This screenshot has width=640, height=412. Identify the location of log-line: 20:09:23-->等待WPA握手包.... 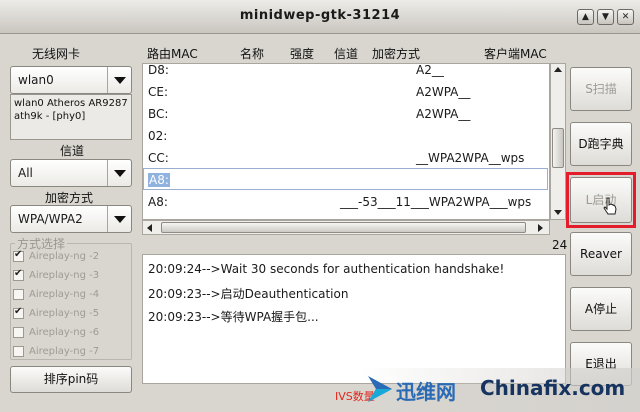
(233, 317).